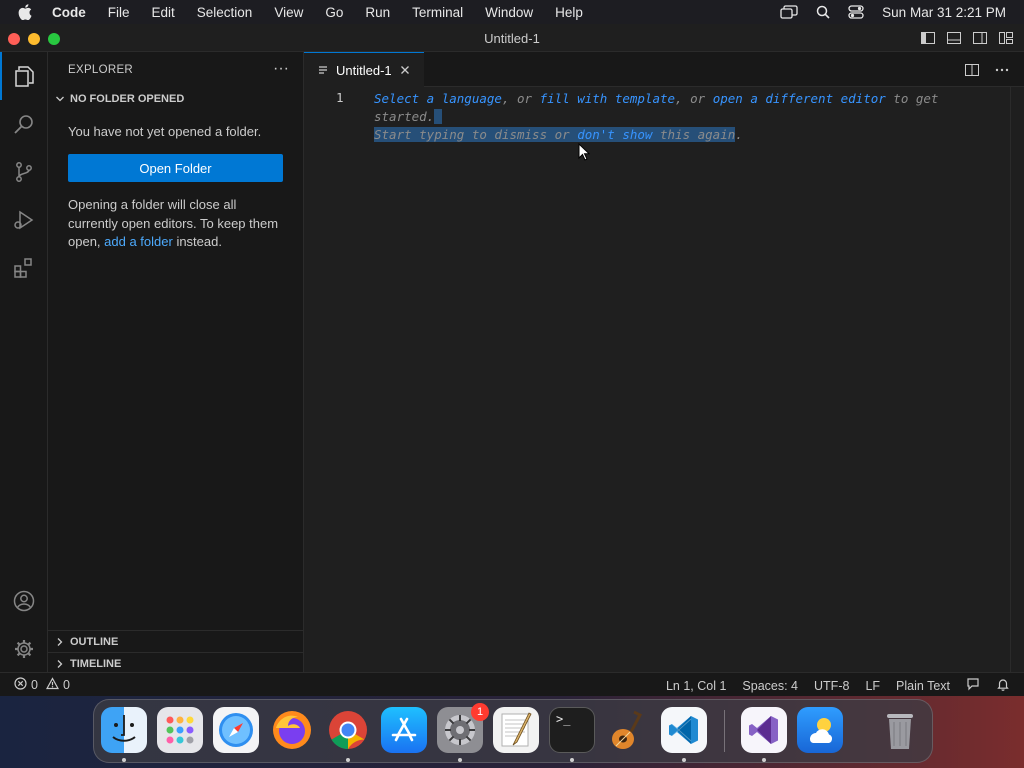 The height and width of the screenshot is (768, 1024). Describe the element at coordinates (24, 124) in the screenshot. I see `search-activity-icon` at that location.